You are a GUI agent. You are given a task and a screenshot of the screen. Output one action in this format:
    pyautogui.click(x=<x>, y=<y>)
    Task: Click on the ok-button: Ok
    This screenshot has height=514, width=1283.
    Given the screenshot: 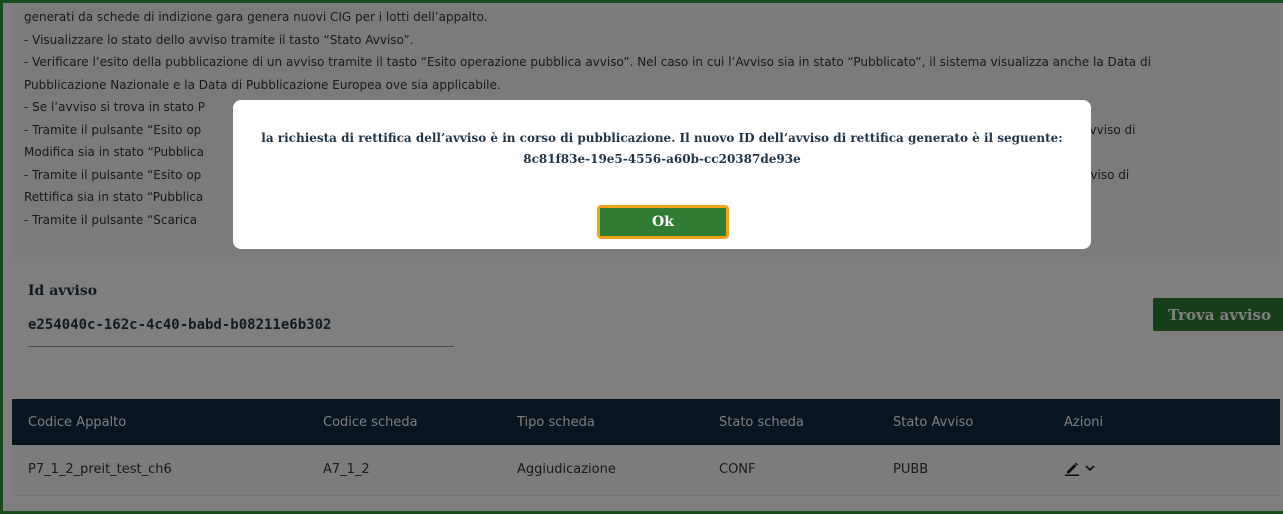 What is the action you would take?
    pyautogui.click(x=663, y=222)
    